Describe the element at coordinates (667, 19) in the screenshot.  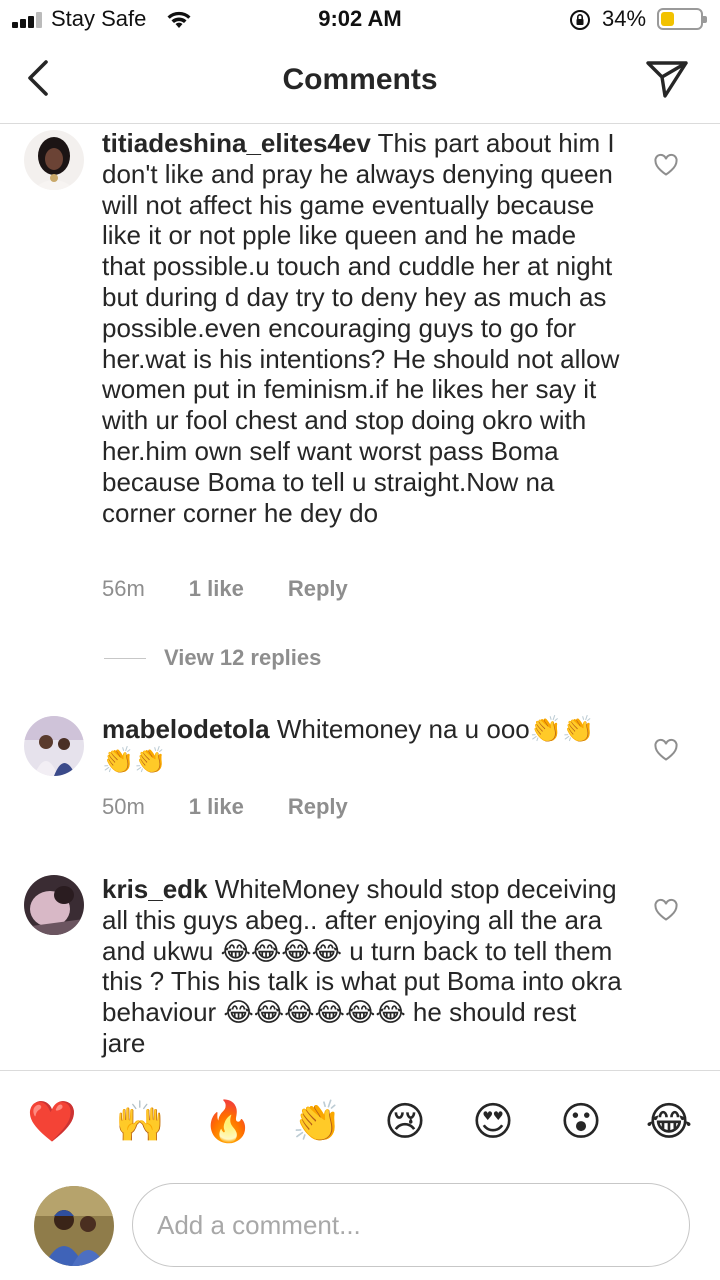
I see `battery-level` at that location.